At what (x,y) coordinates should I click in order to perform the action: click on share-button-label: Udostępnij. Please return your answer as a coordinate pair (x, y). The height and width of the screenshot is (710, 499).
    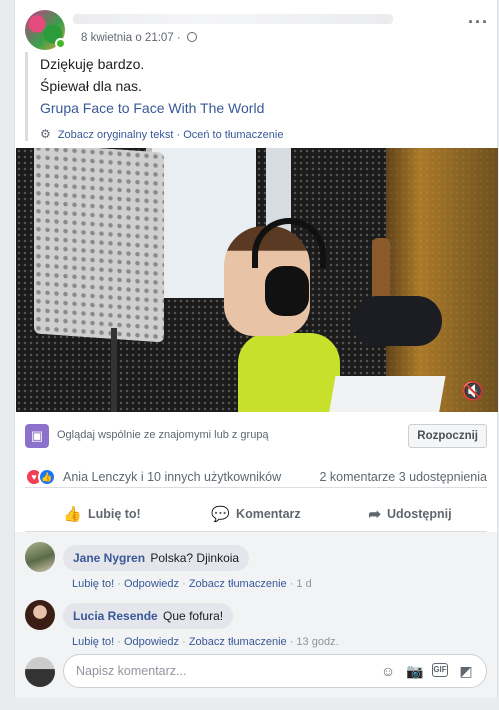
    Looking at the image, I should click on (419, 513).